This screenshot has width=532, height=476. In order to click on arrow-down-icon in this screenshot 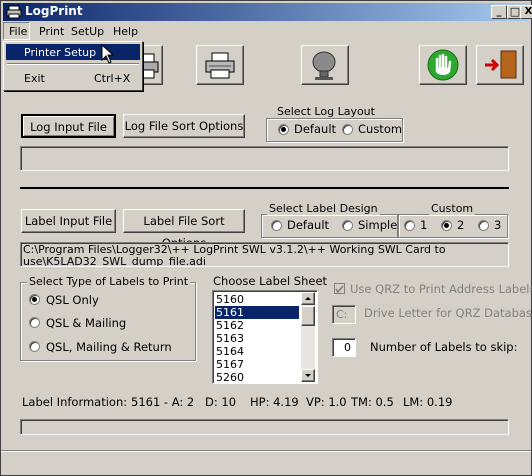, I will do `click(308, 375)`.